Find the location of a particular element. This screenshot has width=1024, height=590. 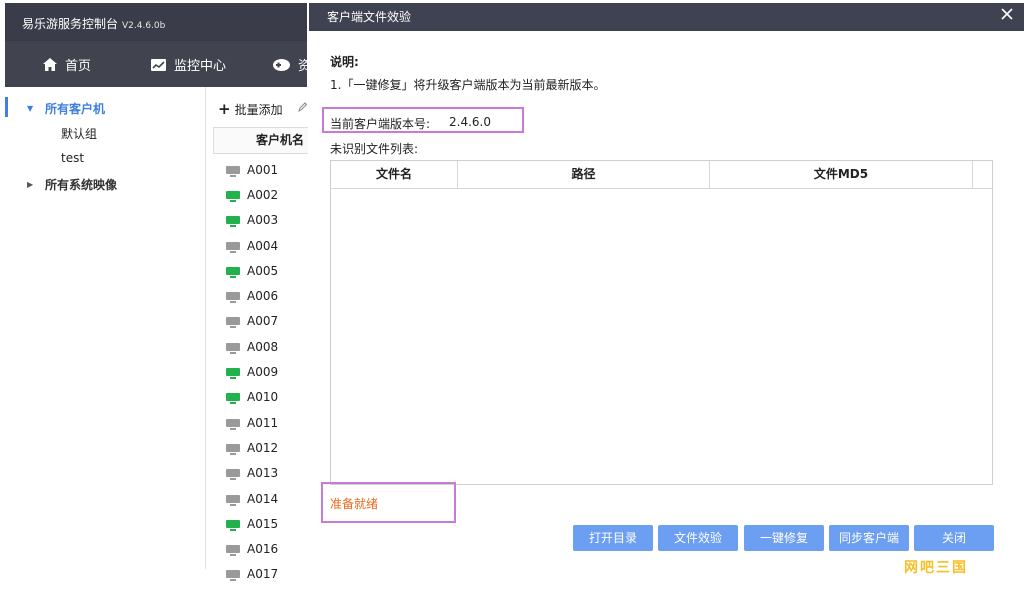

client-row: A010 is located at coordinates (266, 397).